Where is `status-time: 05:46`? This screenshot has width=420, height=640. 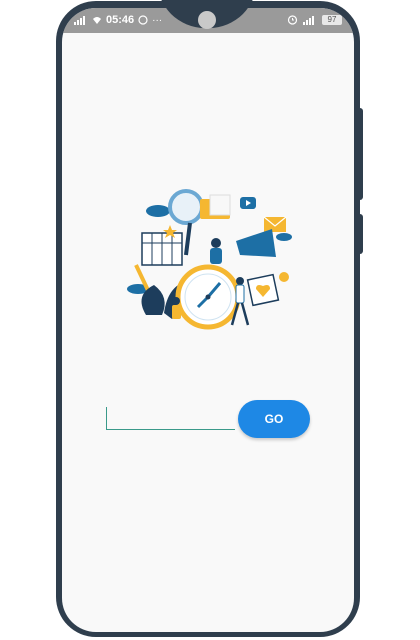 status-time: 05:46 is located at coordinates (120, 20).